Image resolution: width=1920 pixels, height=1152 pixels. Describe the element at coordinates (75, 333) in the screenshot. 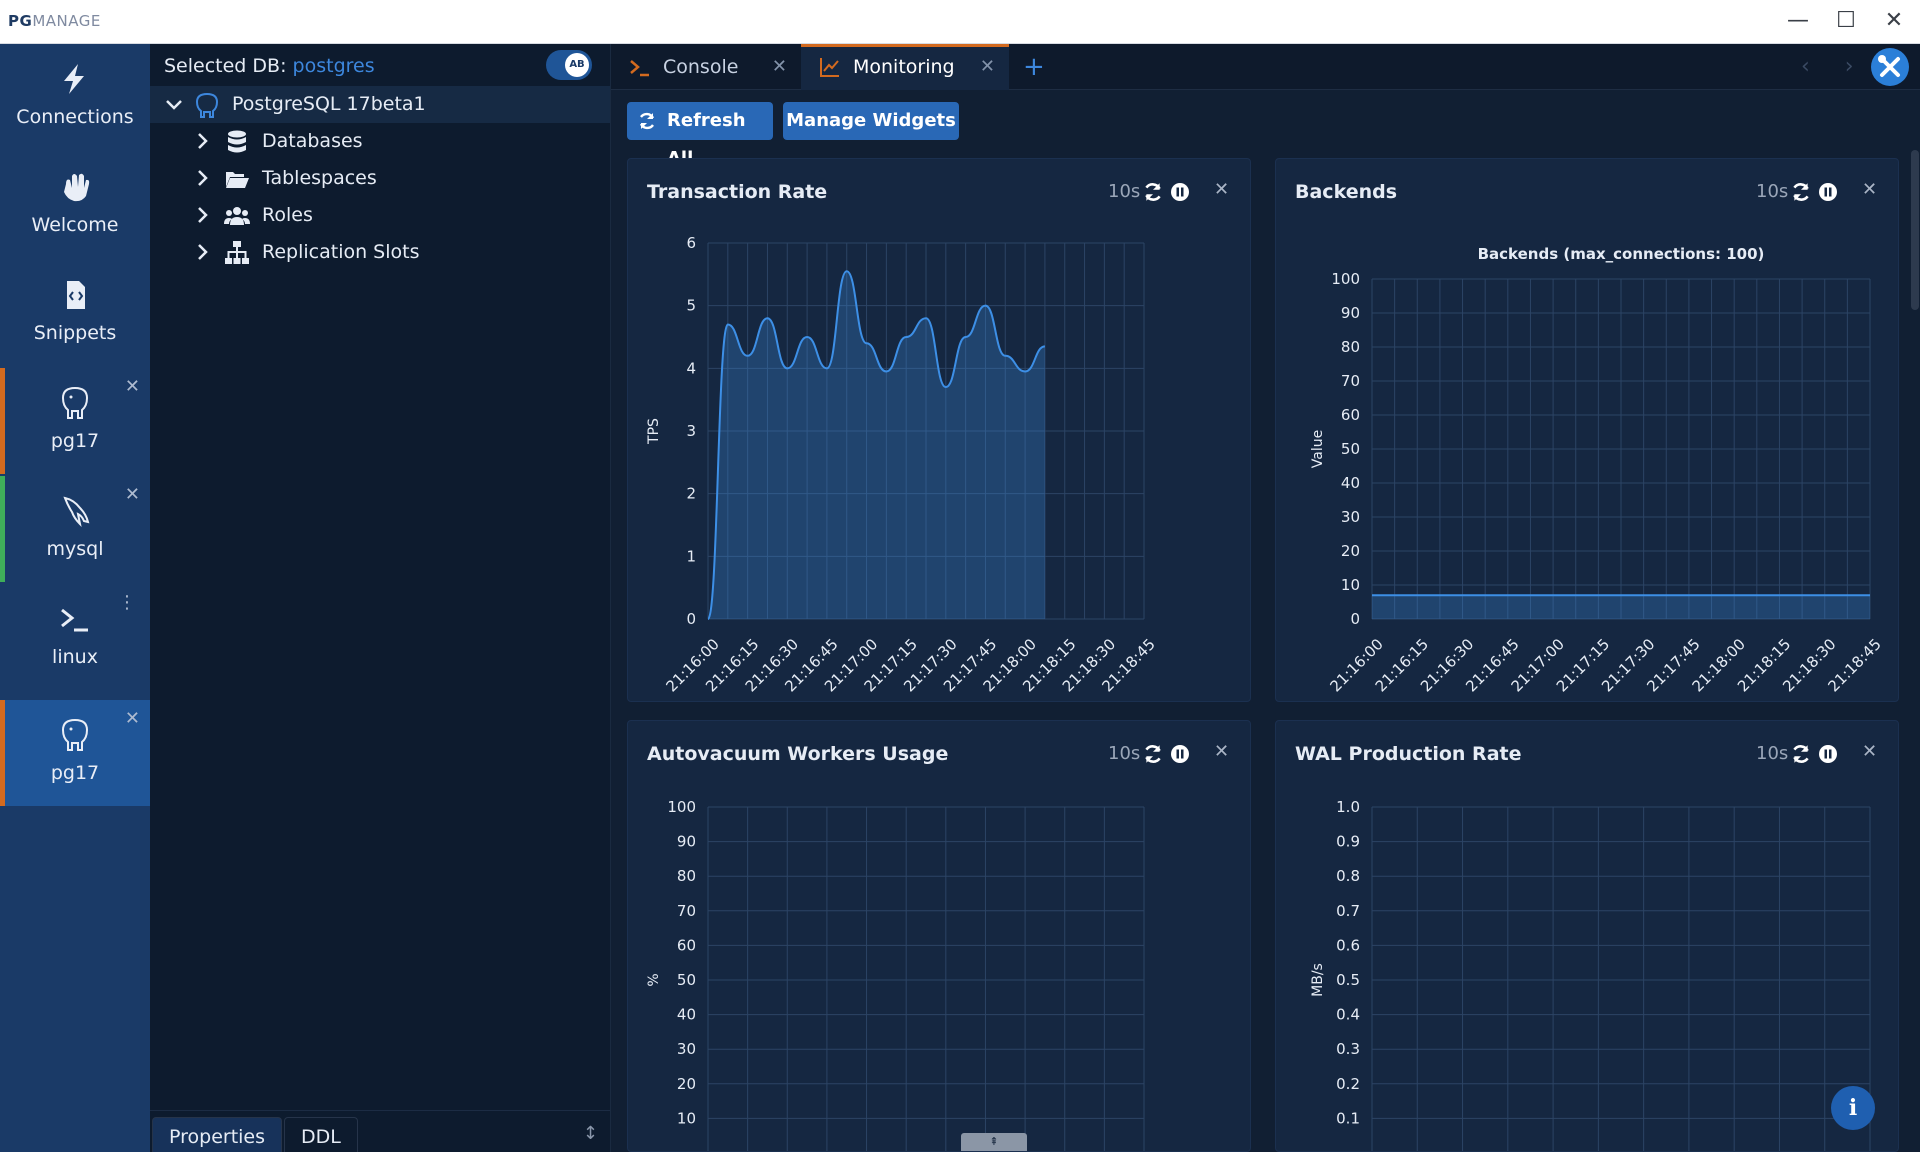

I see `rail-label: Snippets` at that location.